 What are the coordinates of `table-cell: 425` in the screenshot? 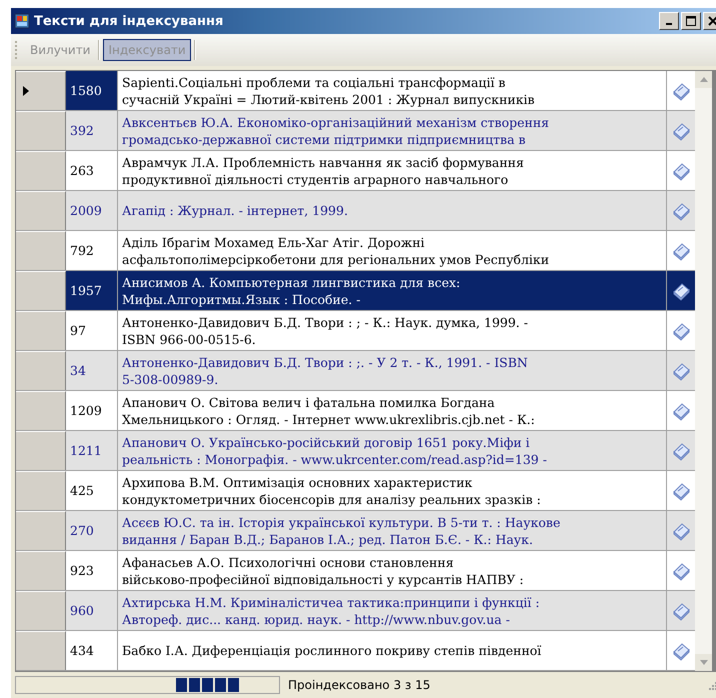 It's located at (92, 490).